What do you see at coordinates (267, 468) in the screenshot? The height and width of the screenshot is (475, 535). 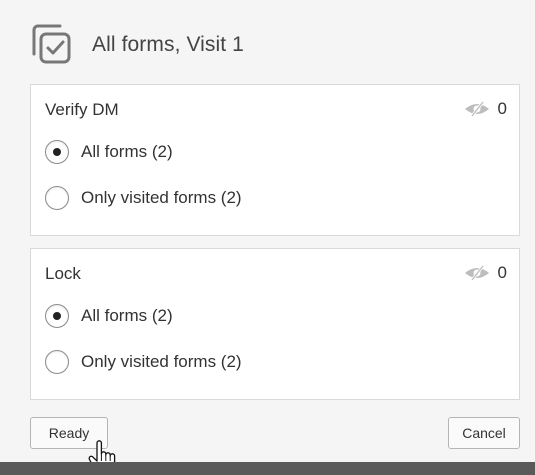 I see `bottom-bar` at bounding box center [267, 468].